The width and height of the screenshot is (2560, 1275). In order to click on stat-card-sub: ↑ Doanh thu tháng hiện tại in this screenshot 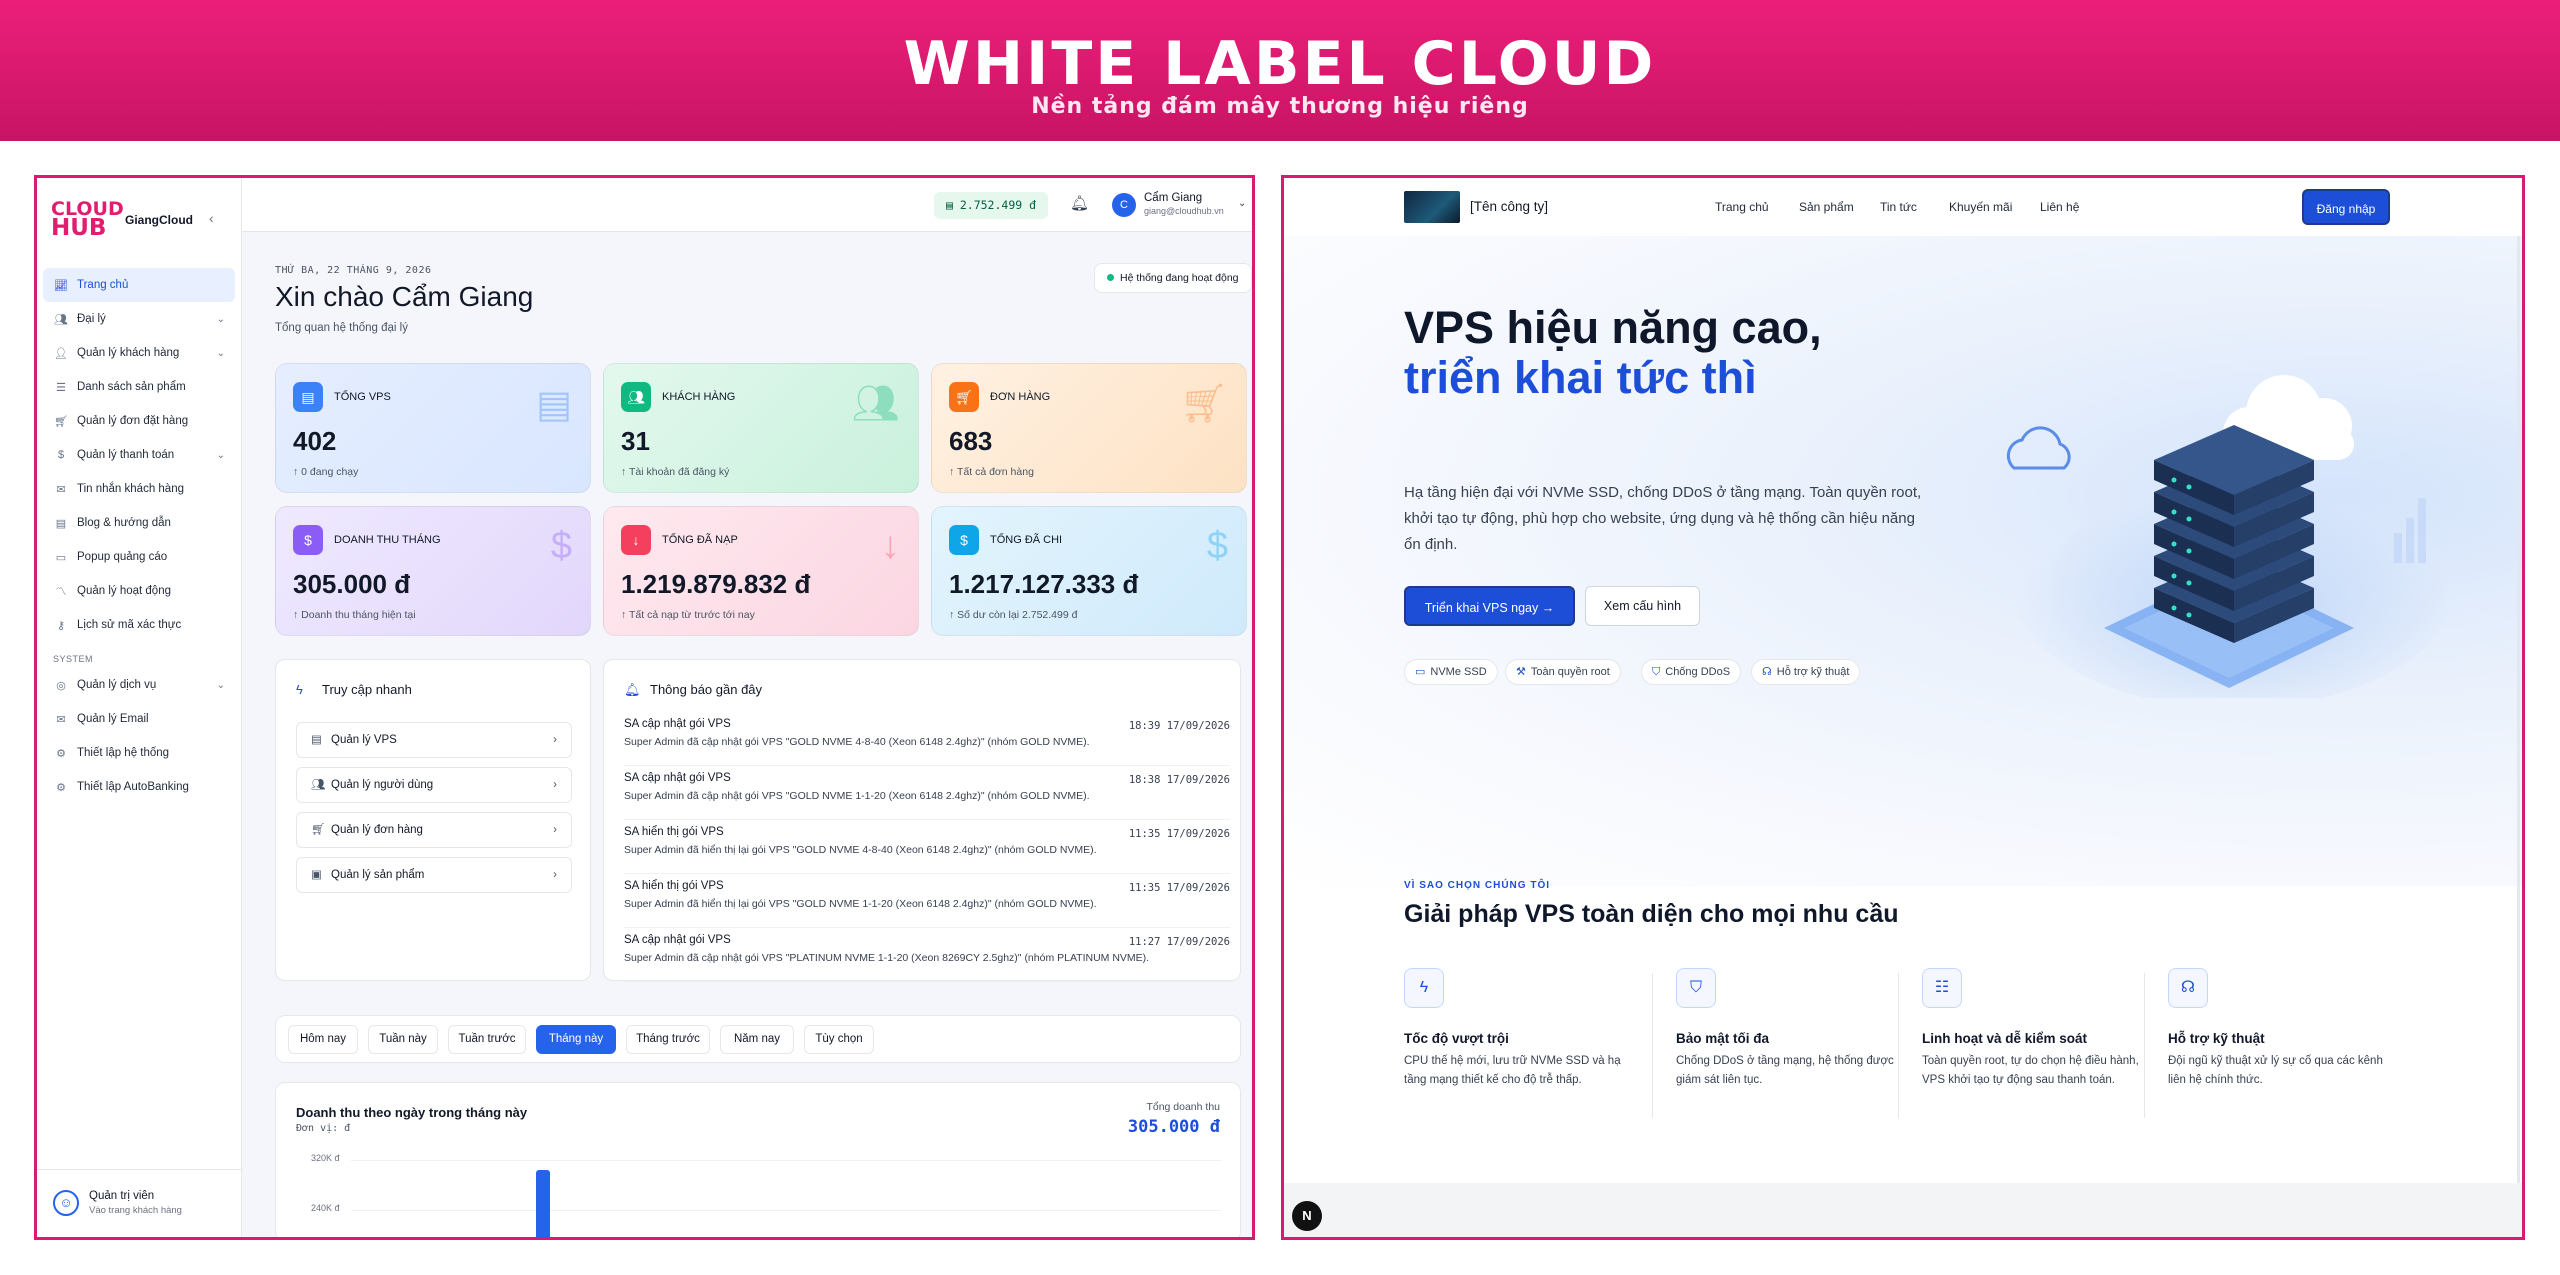, I will do `click(354, 615)`.